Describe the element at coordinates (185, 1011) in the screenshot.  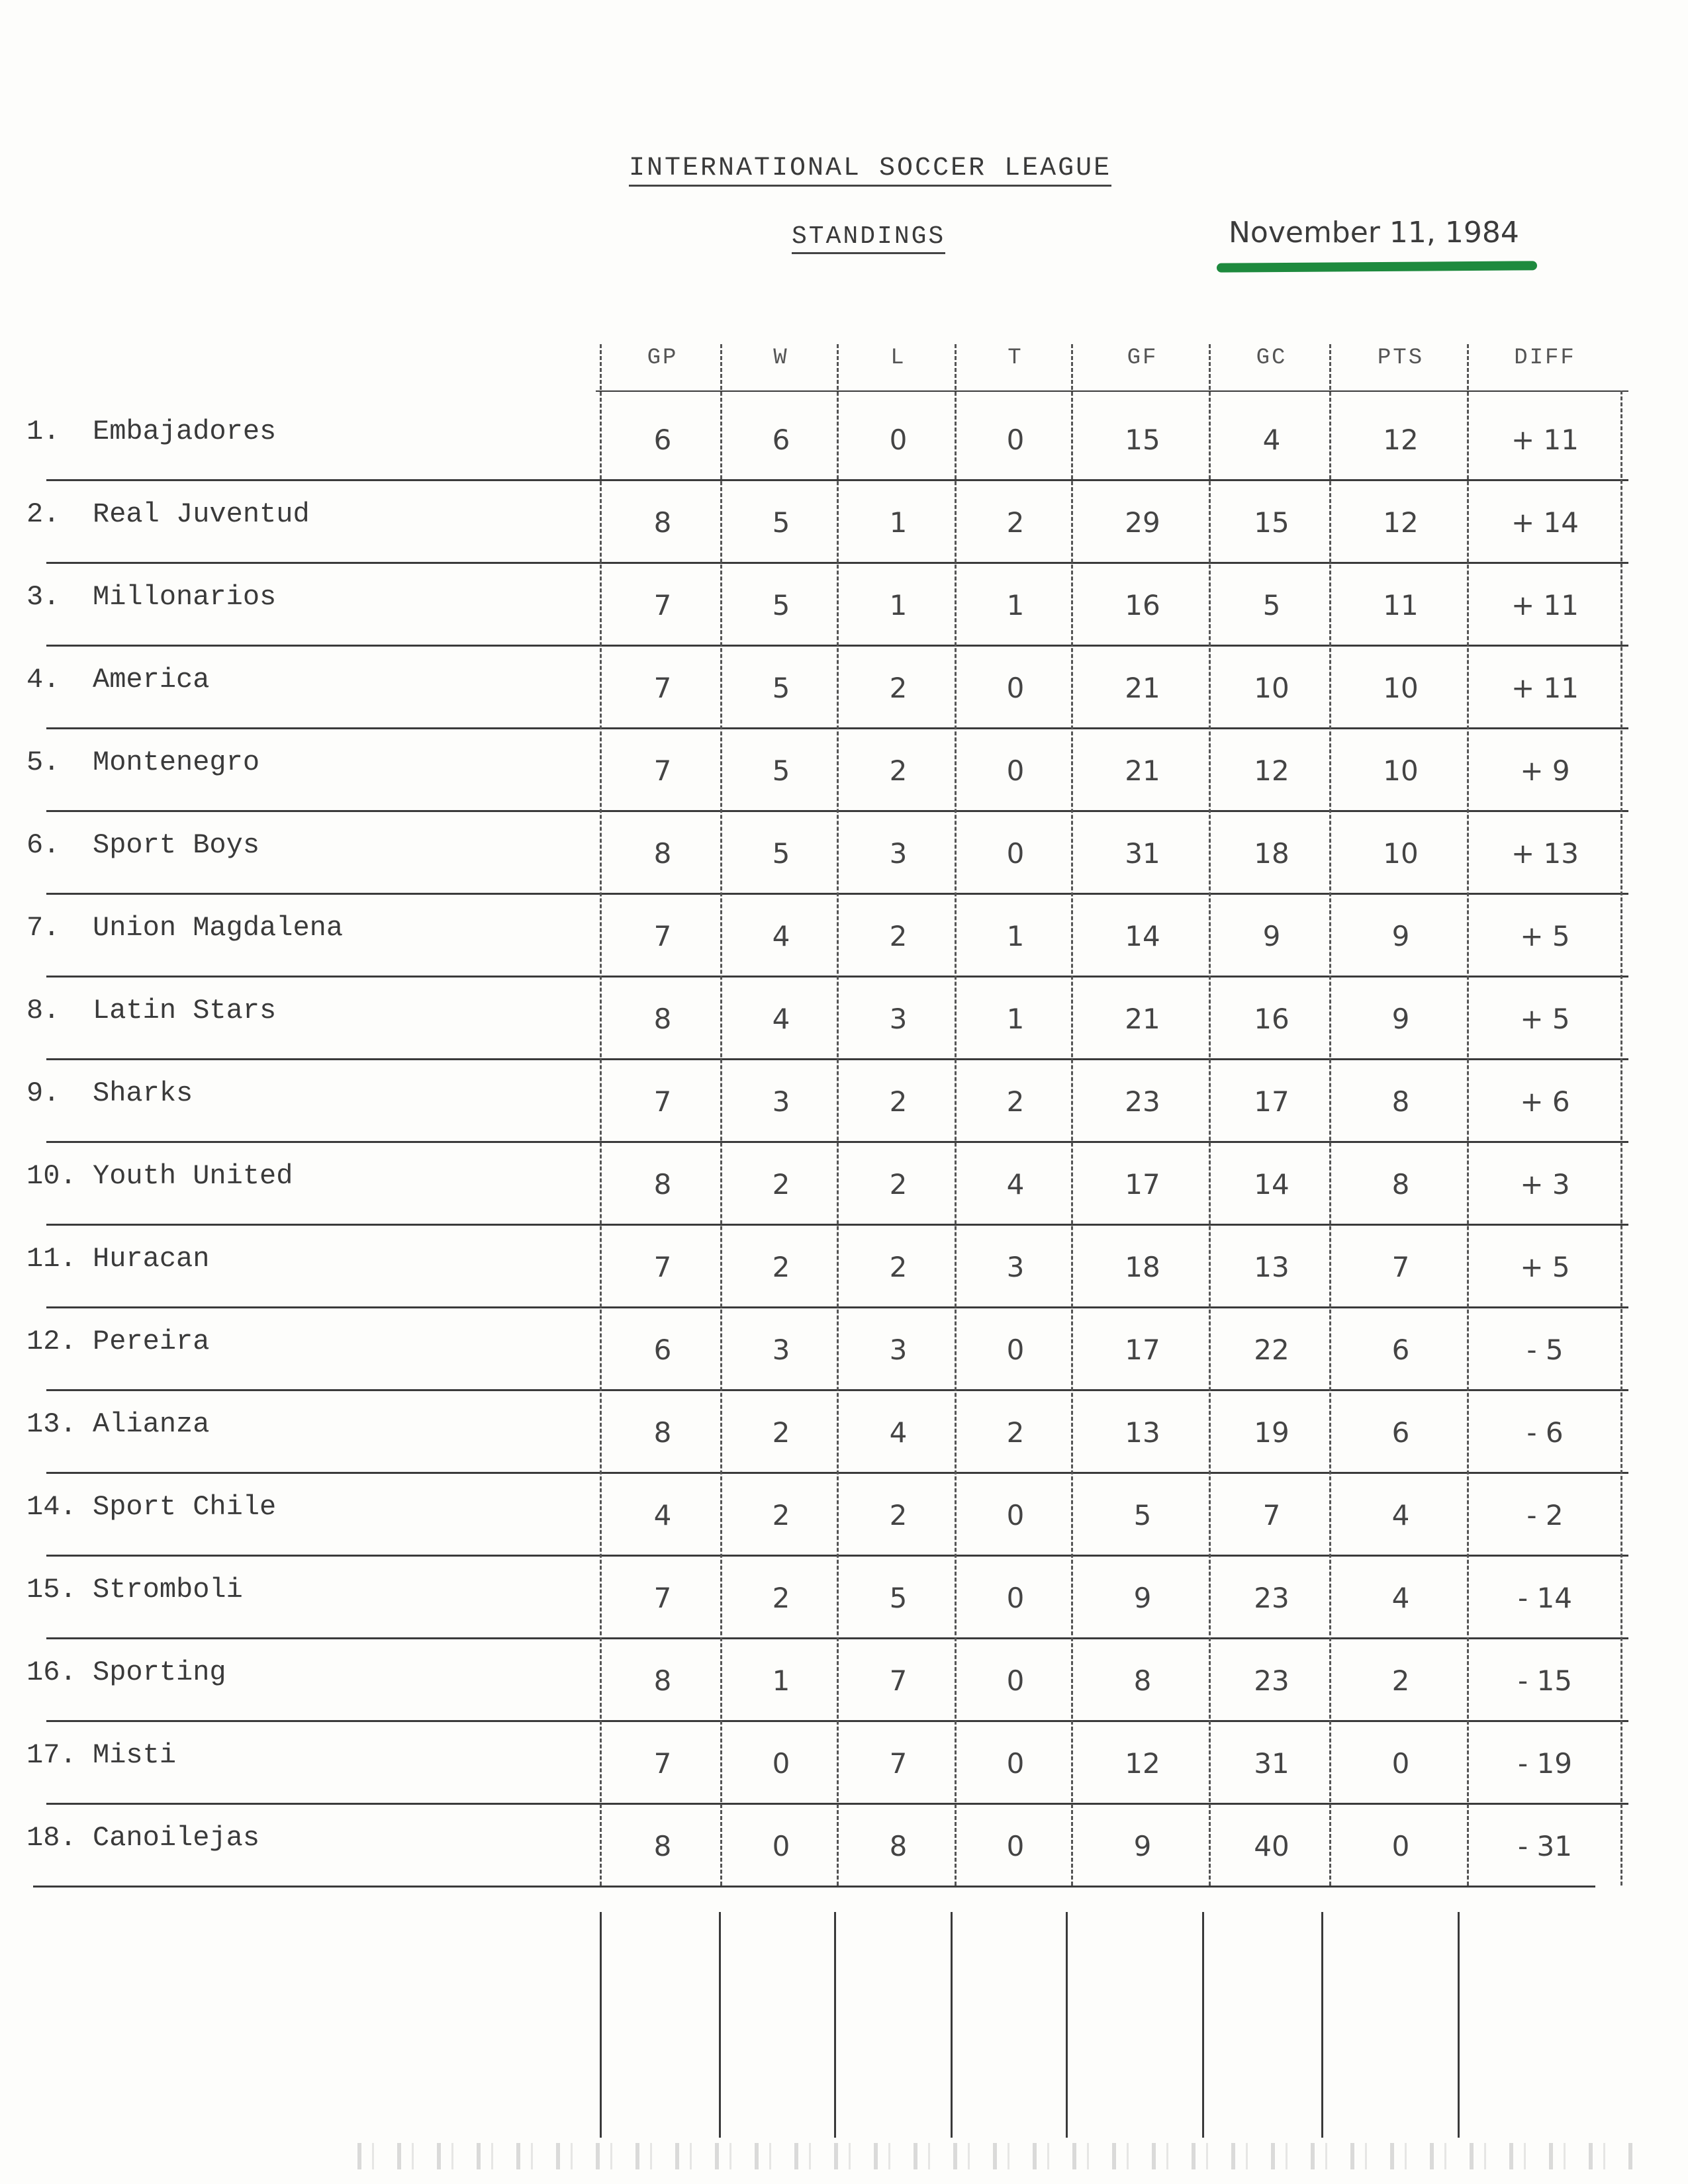
I see `team-name: Latin Stars` at that location.